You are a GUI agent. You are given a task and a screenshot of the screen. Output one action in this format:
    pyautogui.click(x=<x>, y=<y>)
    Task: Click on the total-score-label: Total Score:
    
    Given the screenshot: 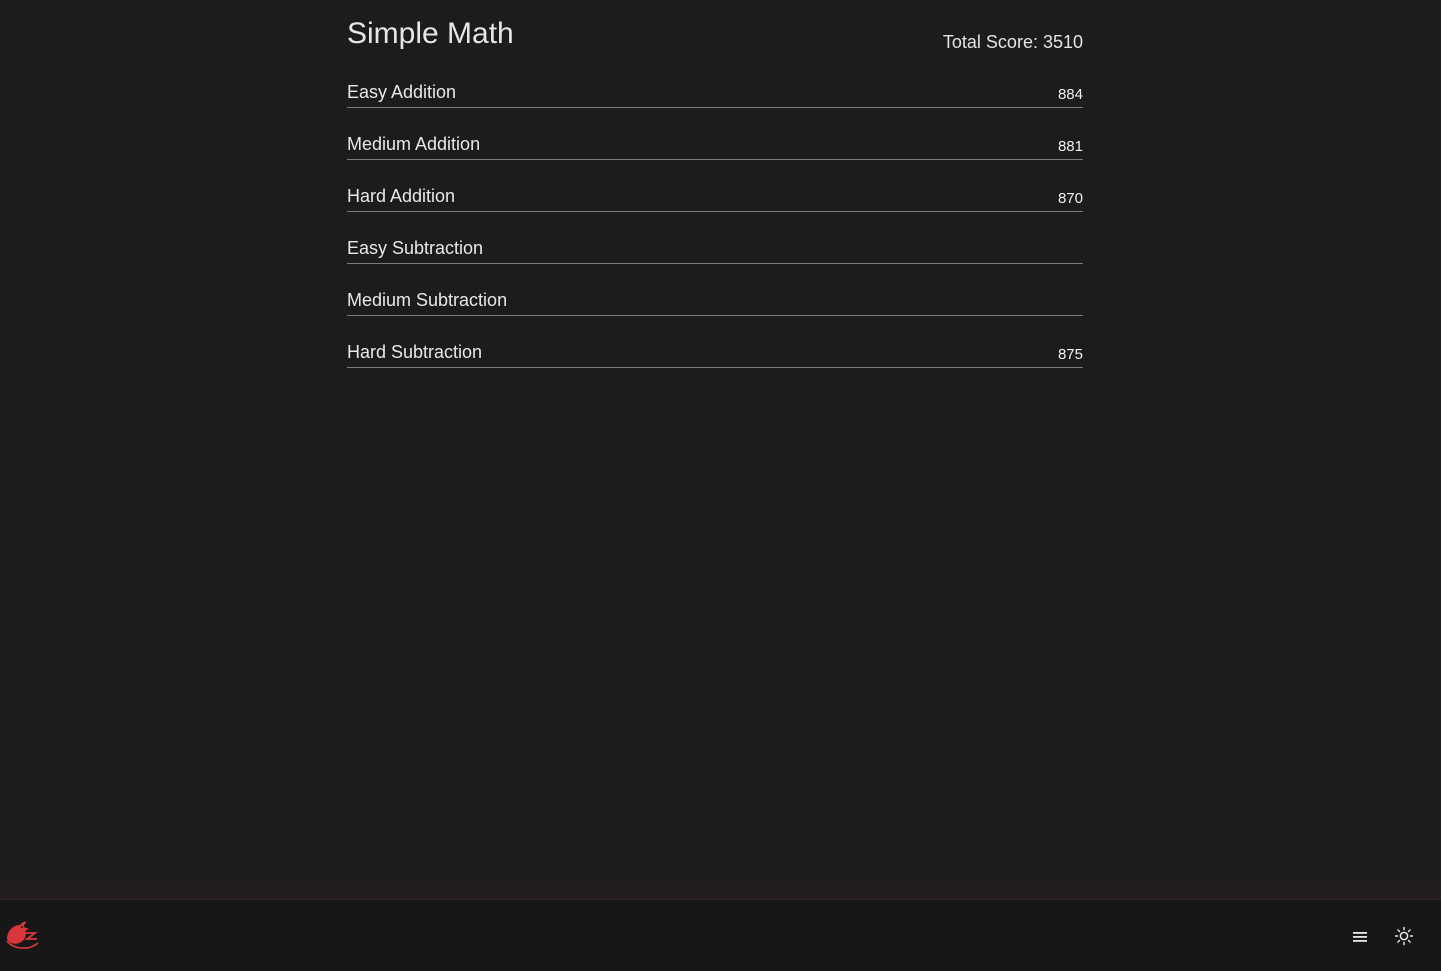 What is the action you would take?
    pyautogui.click(x=990, y=42)
    